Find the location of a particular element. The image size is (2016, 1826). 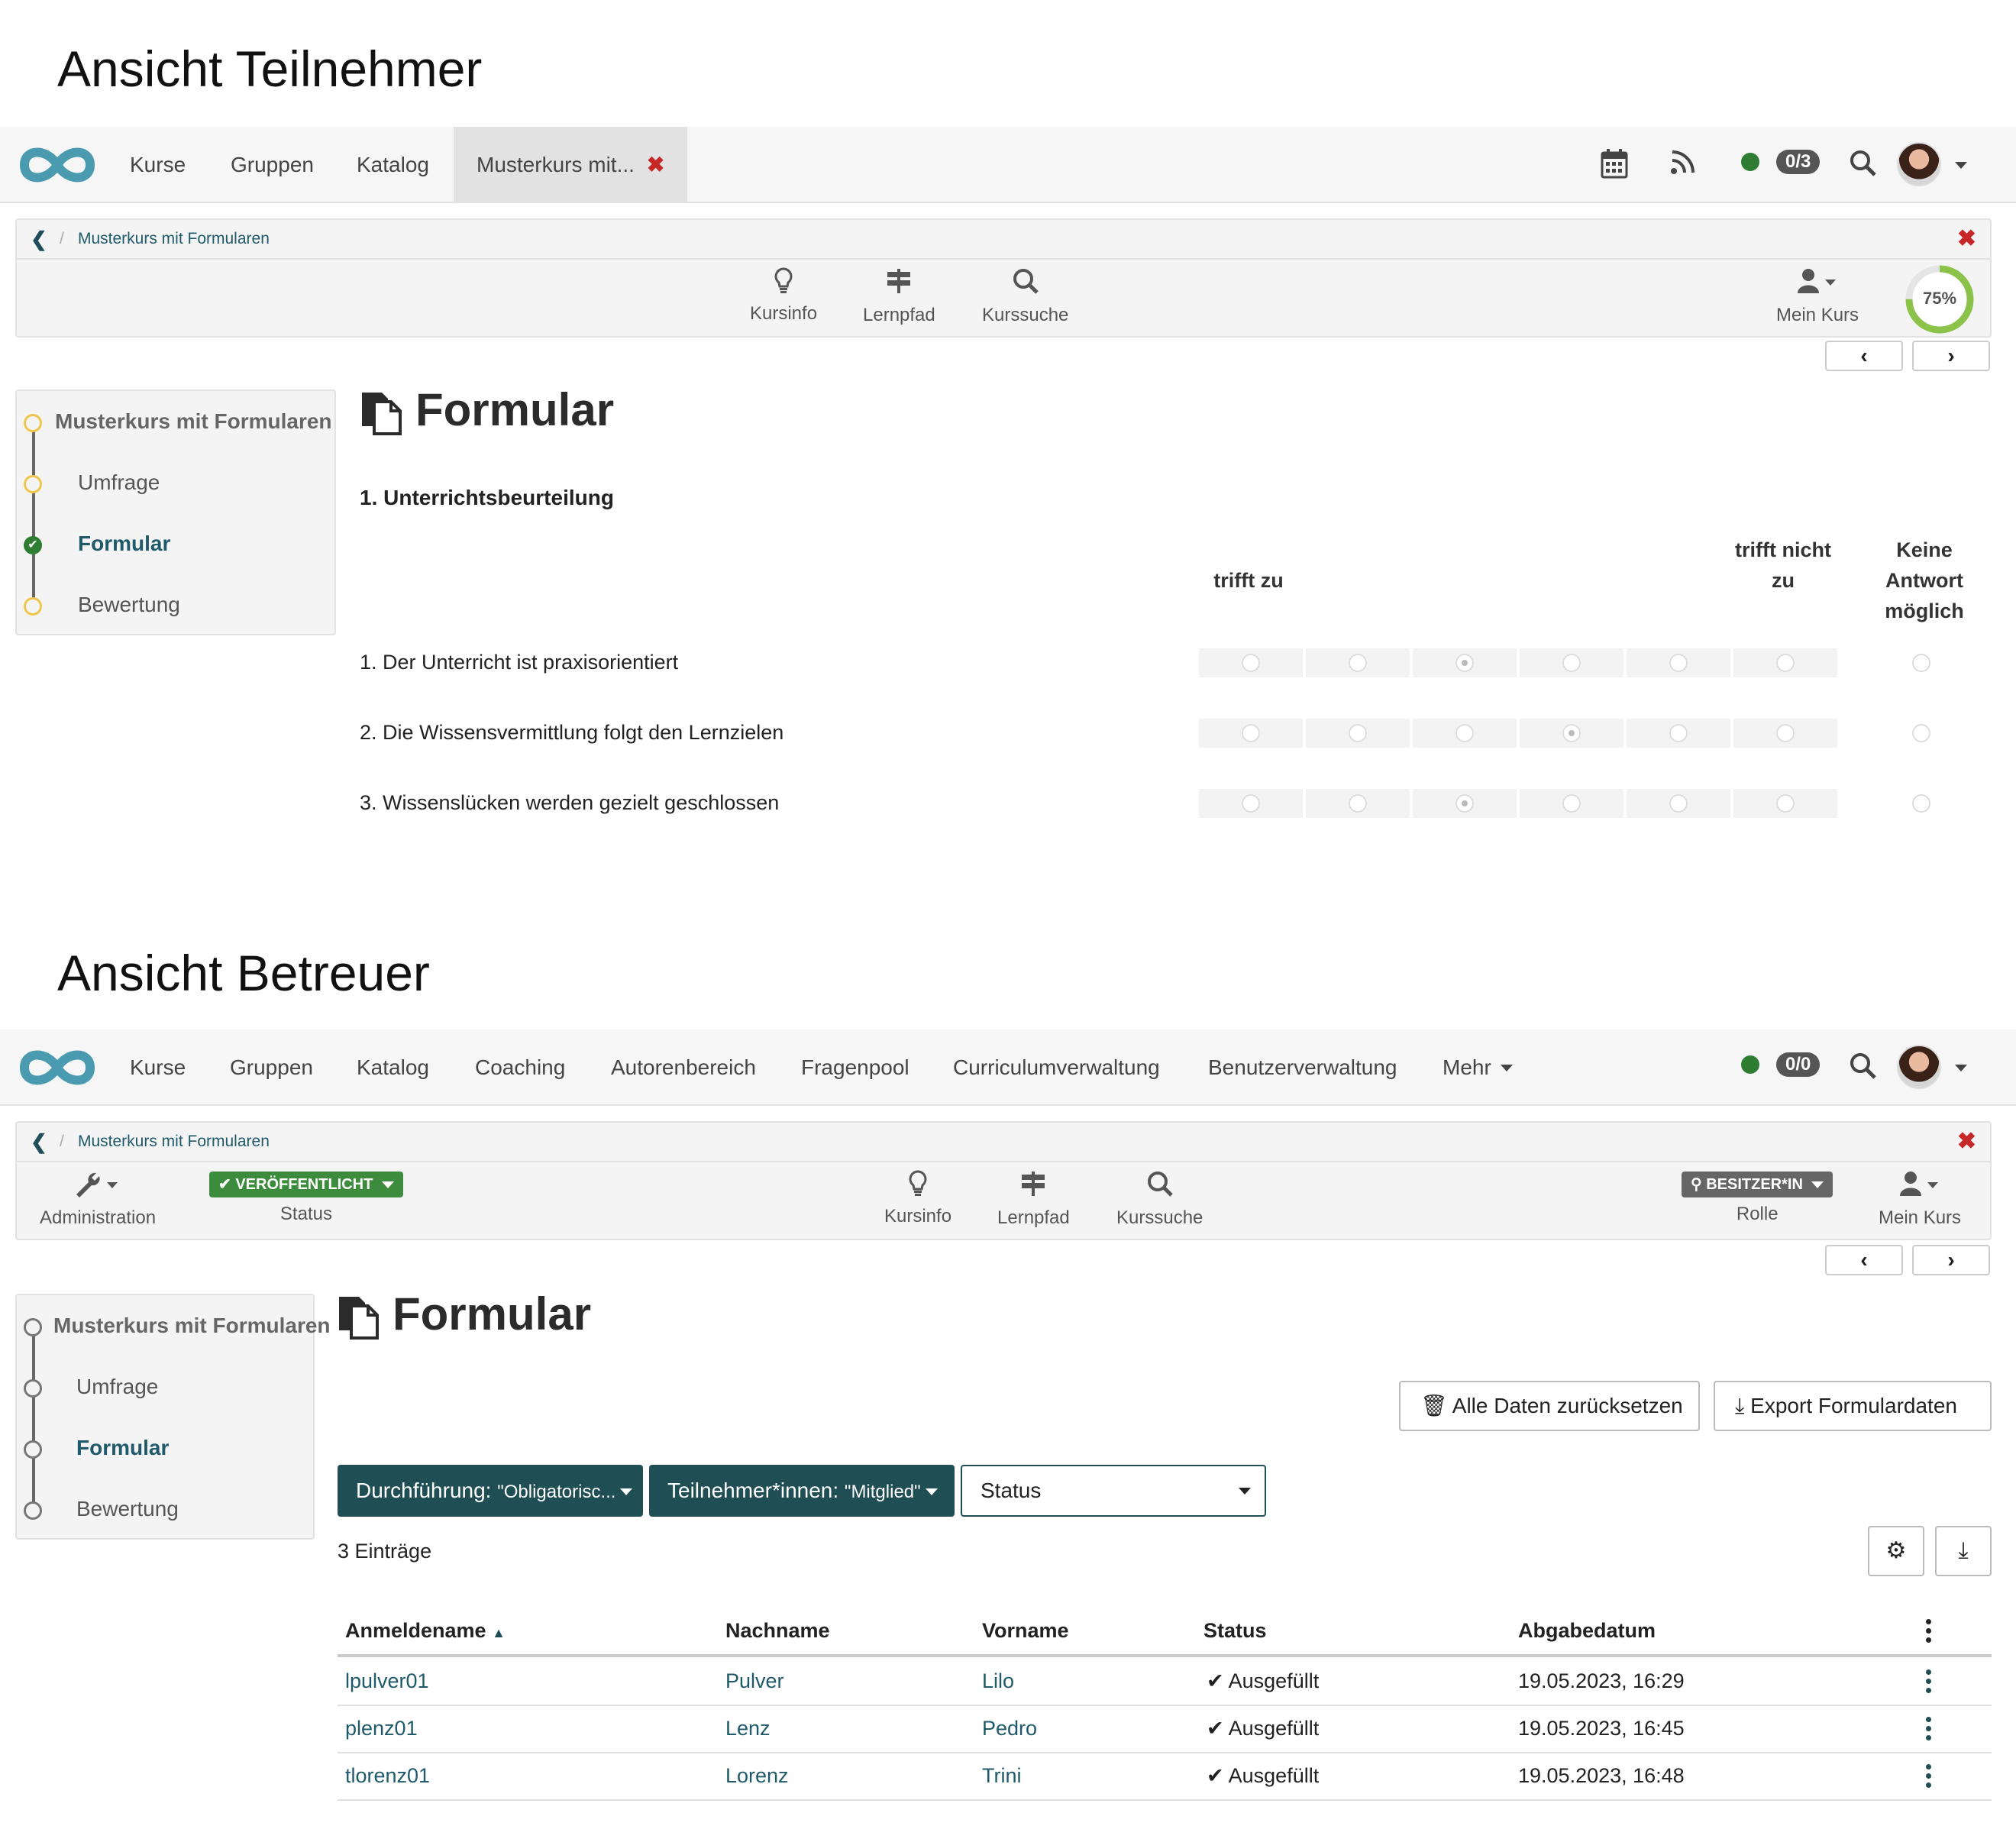

col-abgabedatum: Abgabedatum is located at coordinates (1587, 1631).